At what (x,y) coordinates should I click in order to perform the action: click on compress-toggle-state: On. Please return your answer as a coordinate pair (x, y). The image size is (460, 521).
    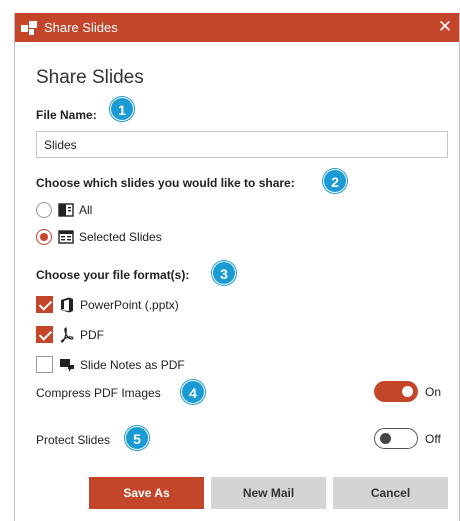
    Looking at the image, I should click on (433, 392).